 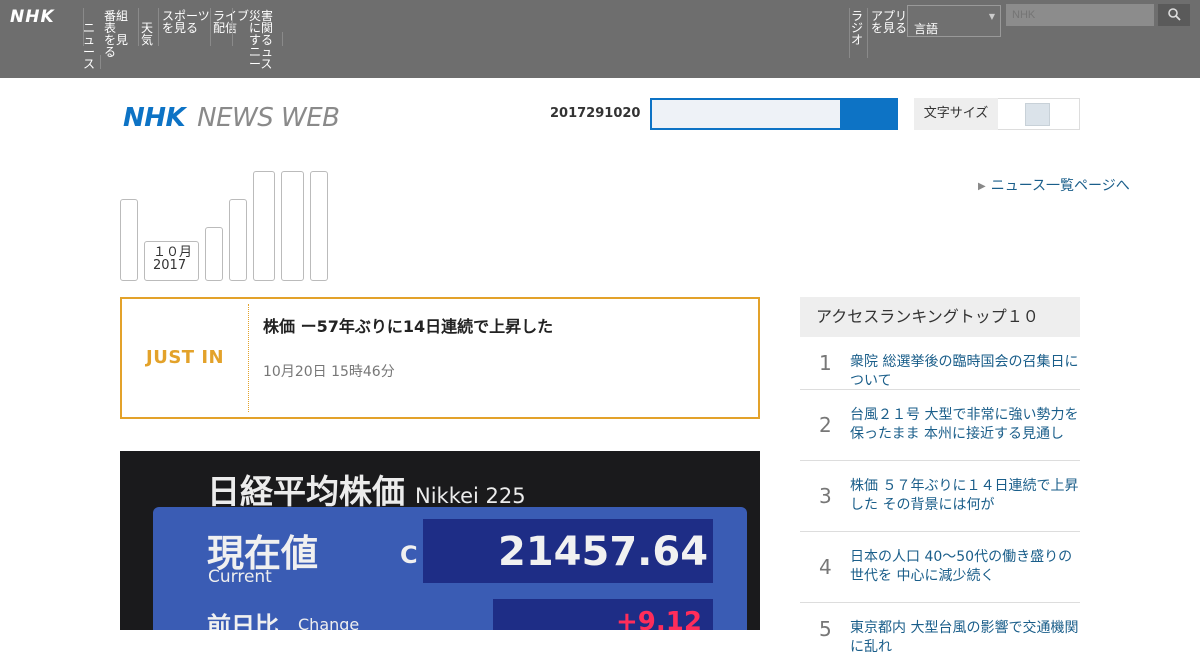 I want to click on ranking-number: 4, so click(x=825, y=567).